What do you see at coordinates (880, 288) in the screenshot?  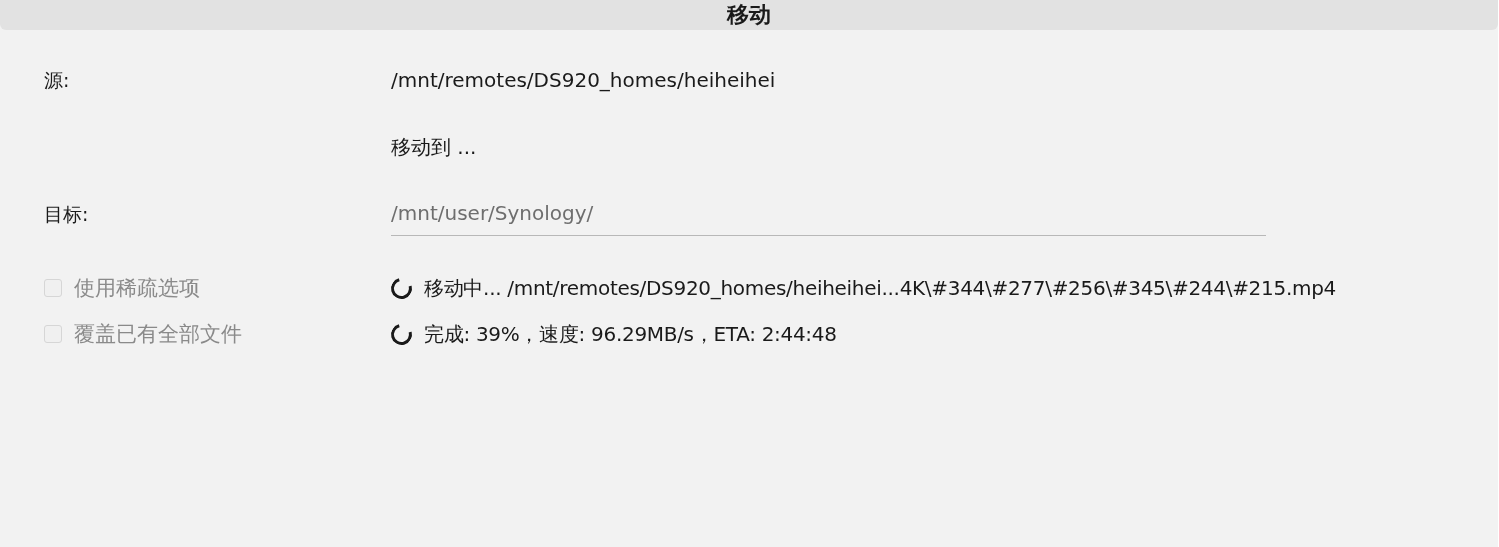 I see `status-text: 移动中... /mnt/remotes/DS920_homes/heiheihei...4K\#344\#277\#256\#345\#244\#215.mp4` at bounding box center [880, 288].